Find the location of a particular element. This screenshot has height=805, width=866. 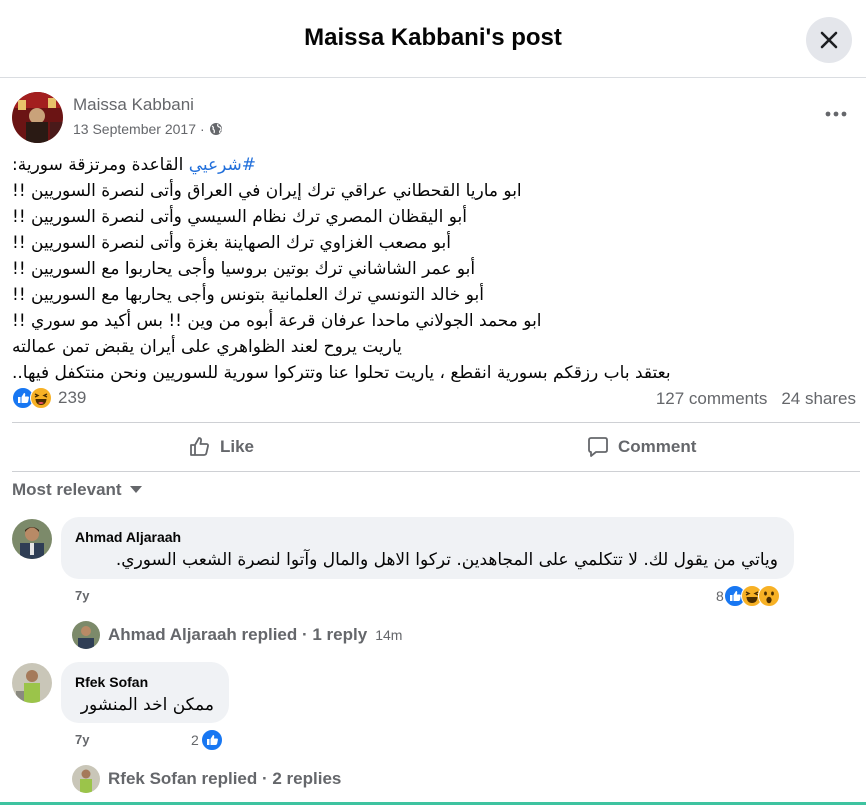

more-icon is located at coordinates (836, 114).